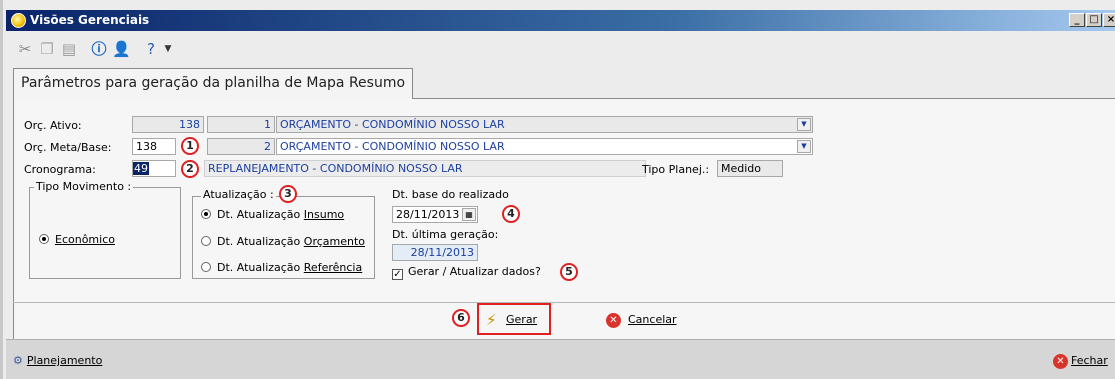  What do you see at coordinates (121, 49) in the screenshot?
I see `user-icon: 👤` at bounding box center [121, 49].